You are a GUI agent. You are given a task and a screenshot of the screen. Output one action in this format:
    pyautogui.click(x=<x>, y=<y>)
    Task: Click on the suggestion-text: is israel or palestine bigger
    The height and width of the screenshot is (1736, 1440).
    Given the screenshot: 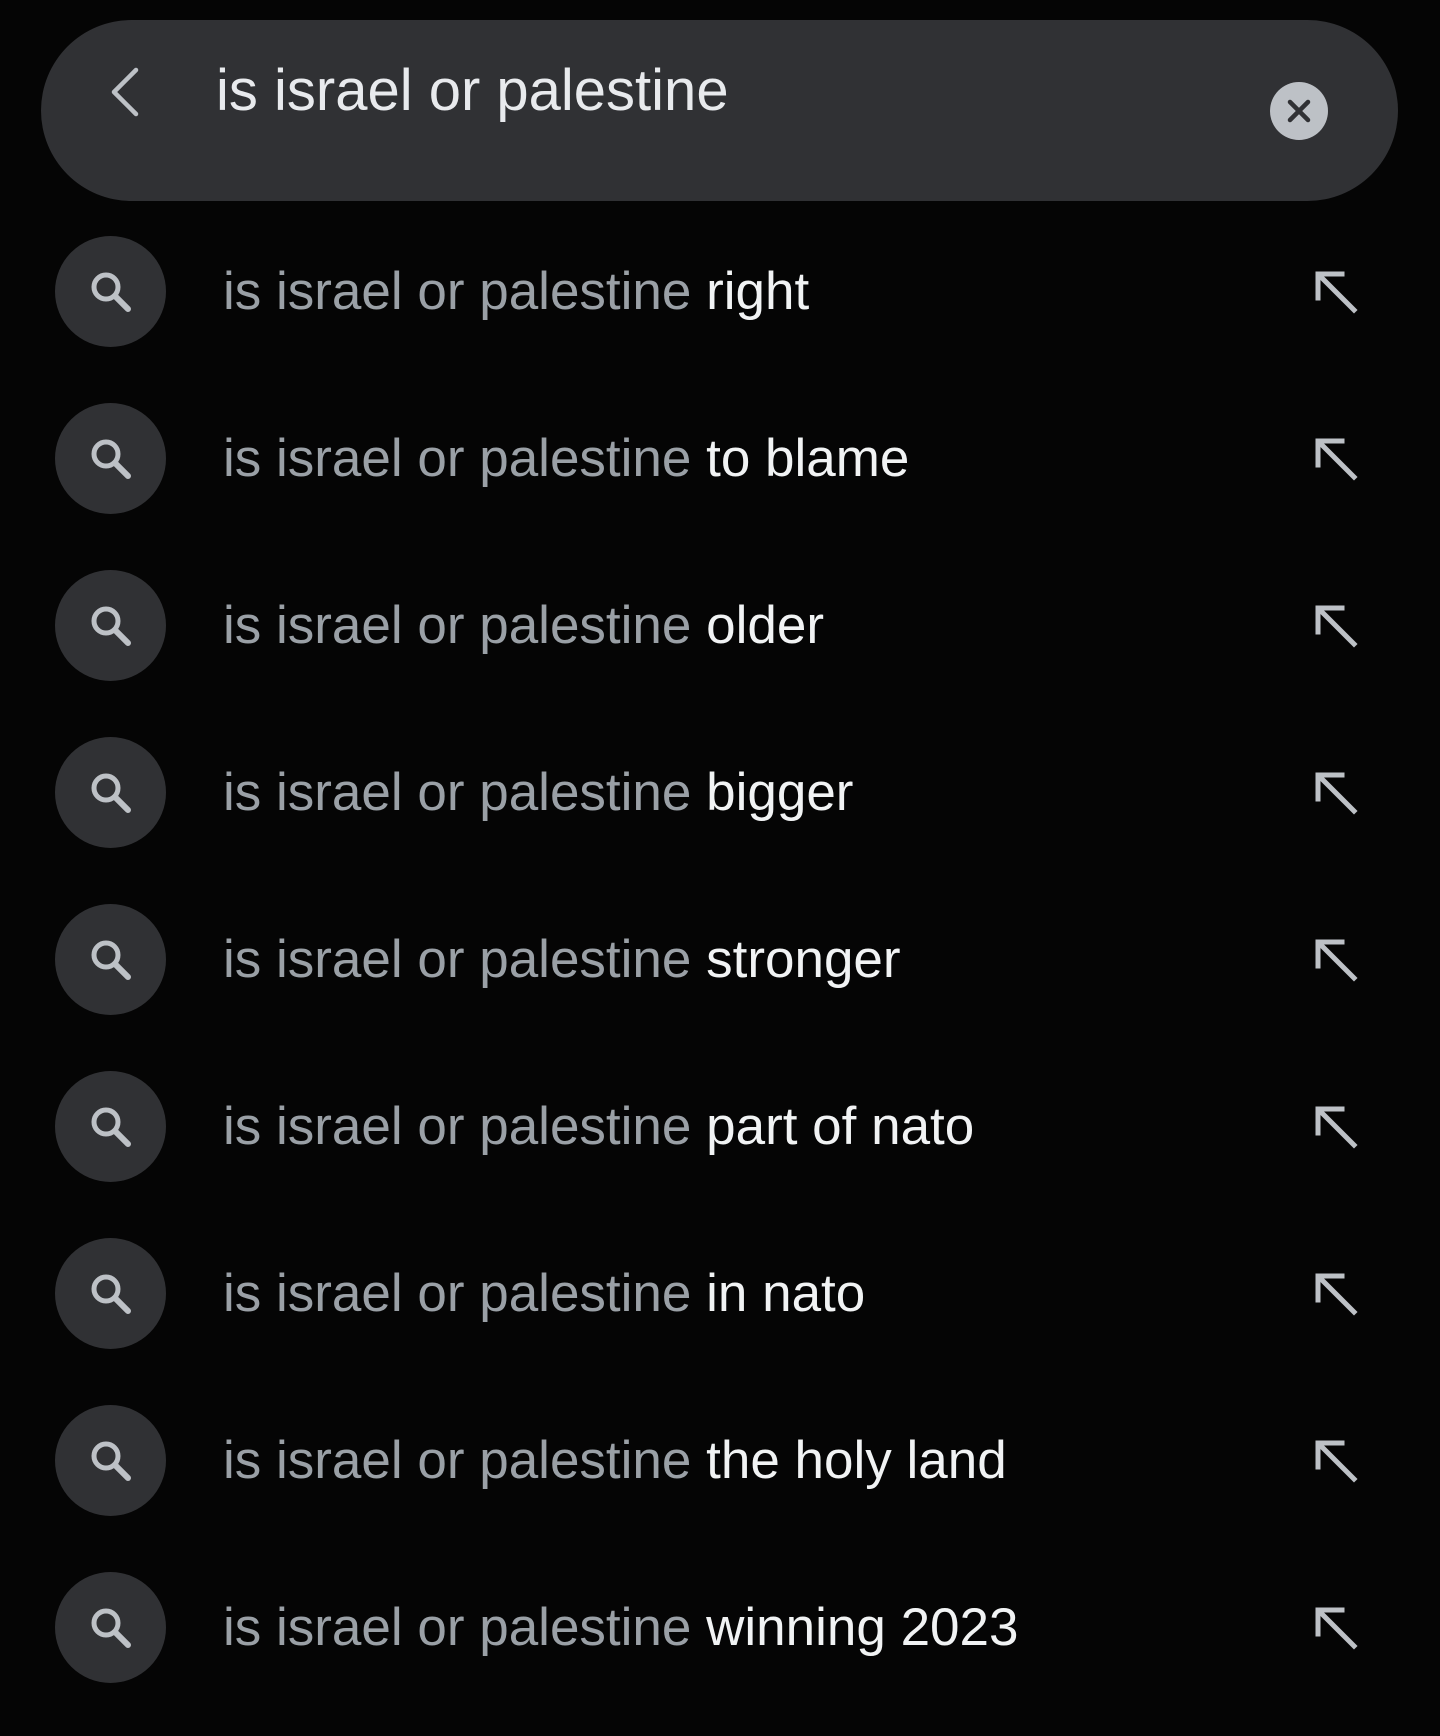 What is the action you would take?
    pyautogui.click(x=538, y=793)
    